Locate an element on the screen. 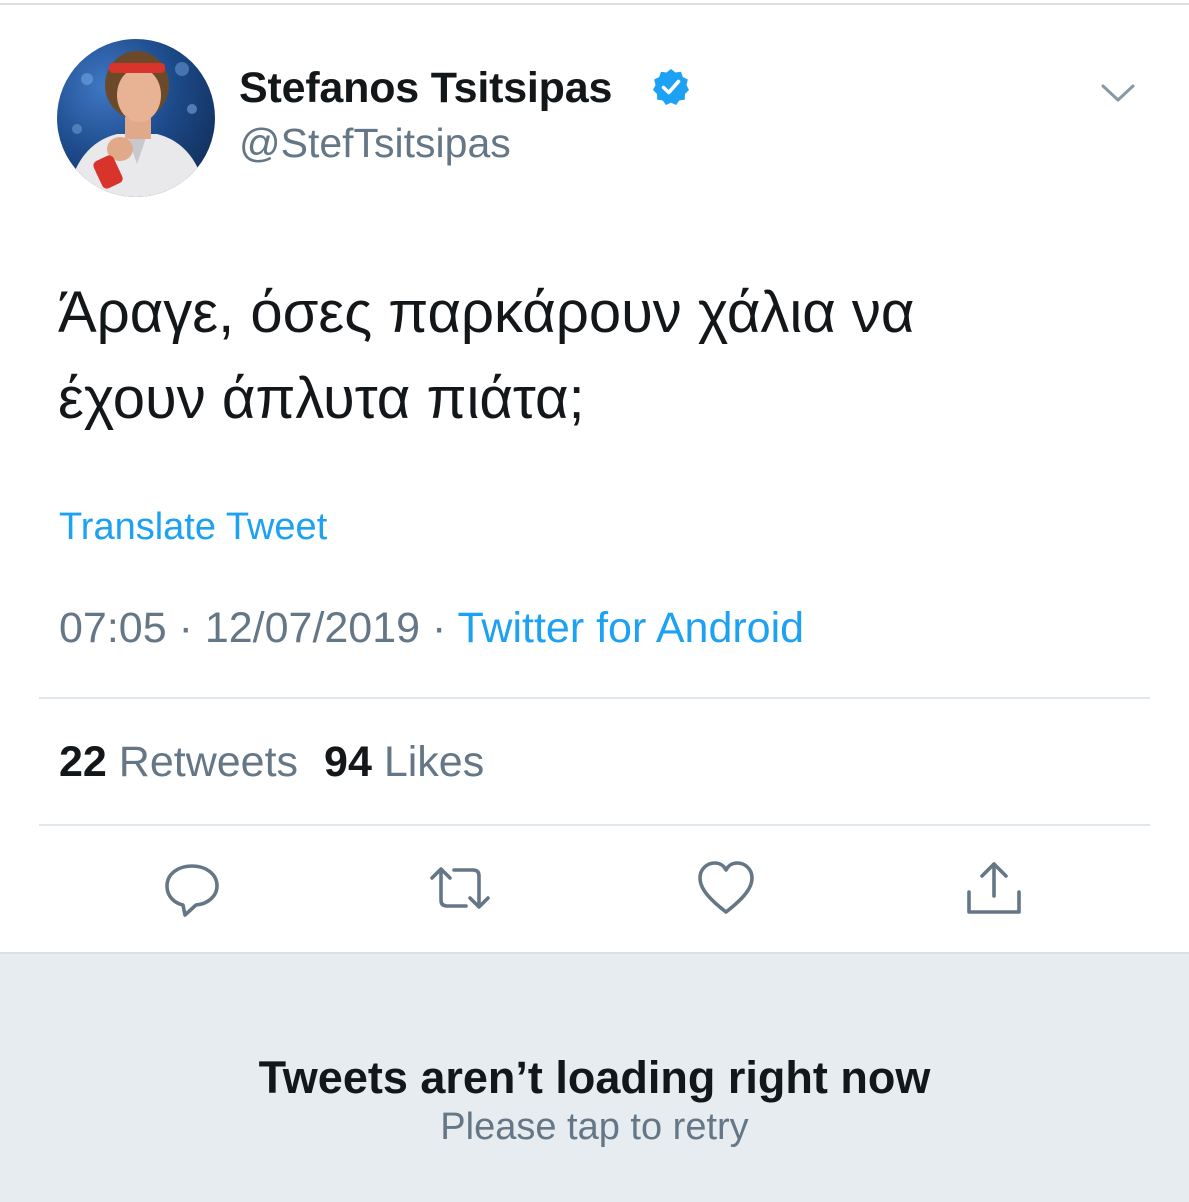 The width and height of the screenshot is (1189, 1202). tweet-time: 07:05 is located at coordinates (113, 628).